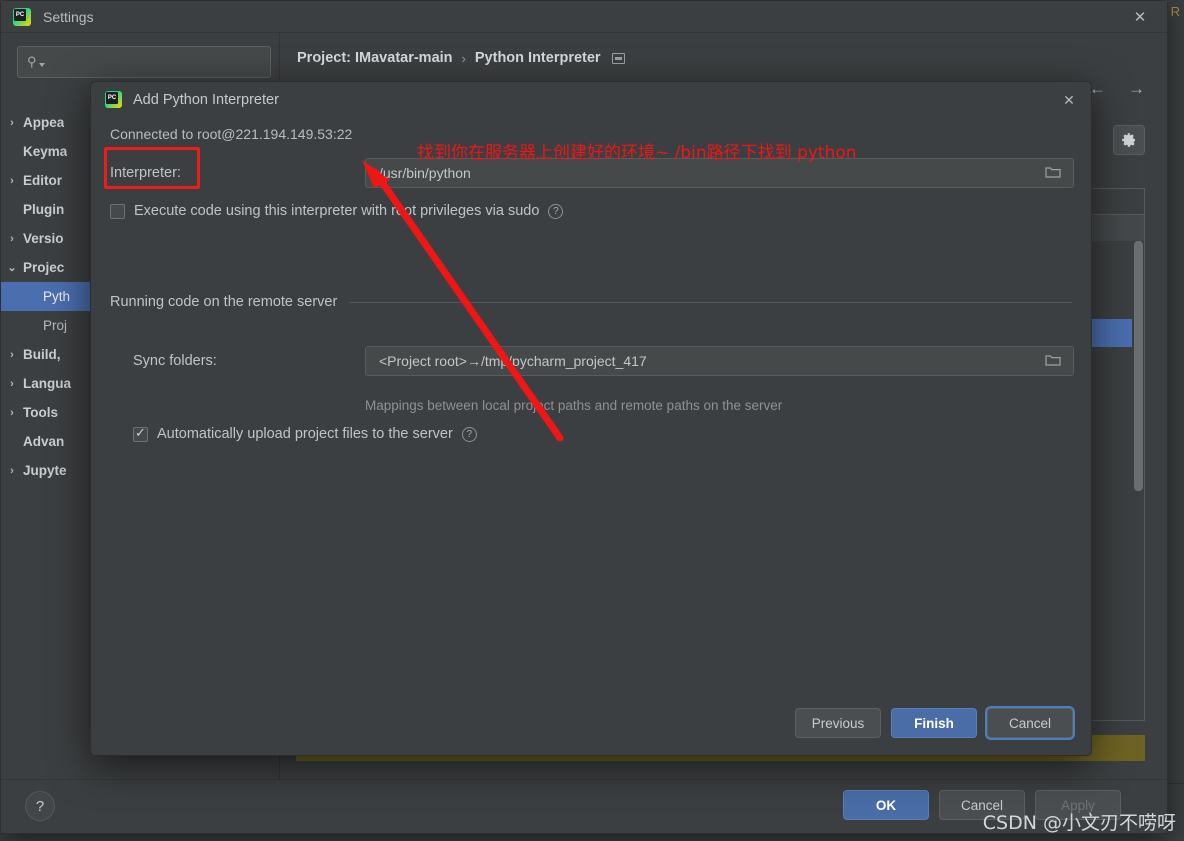 This screenshot has width=1184, height=841. I want to click on ide-right-letter: R, so click(1175, 11).